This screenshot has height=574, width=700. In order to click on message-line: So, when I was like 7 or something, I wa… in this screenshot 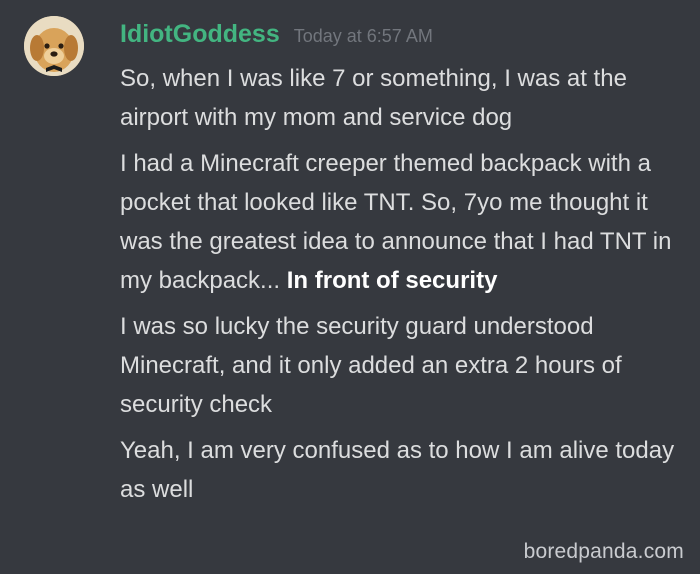, I will do `click(373, 98)`.